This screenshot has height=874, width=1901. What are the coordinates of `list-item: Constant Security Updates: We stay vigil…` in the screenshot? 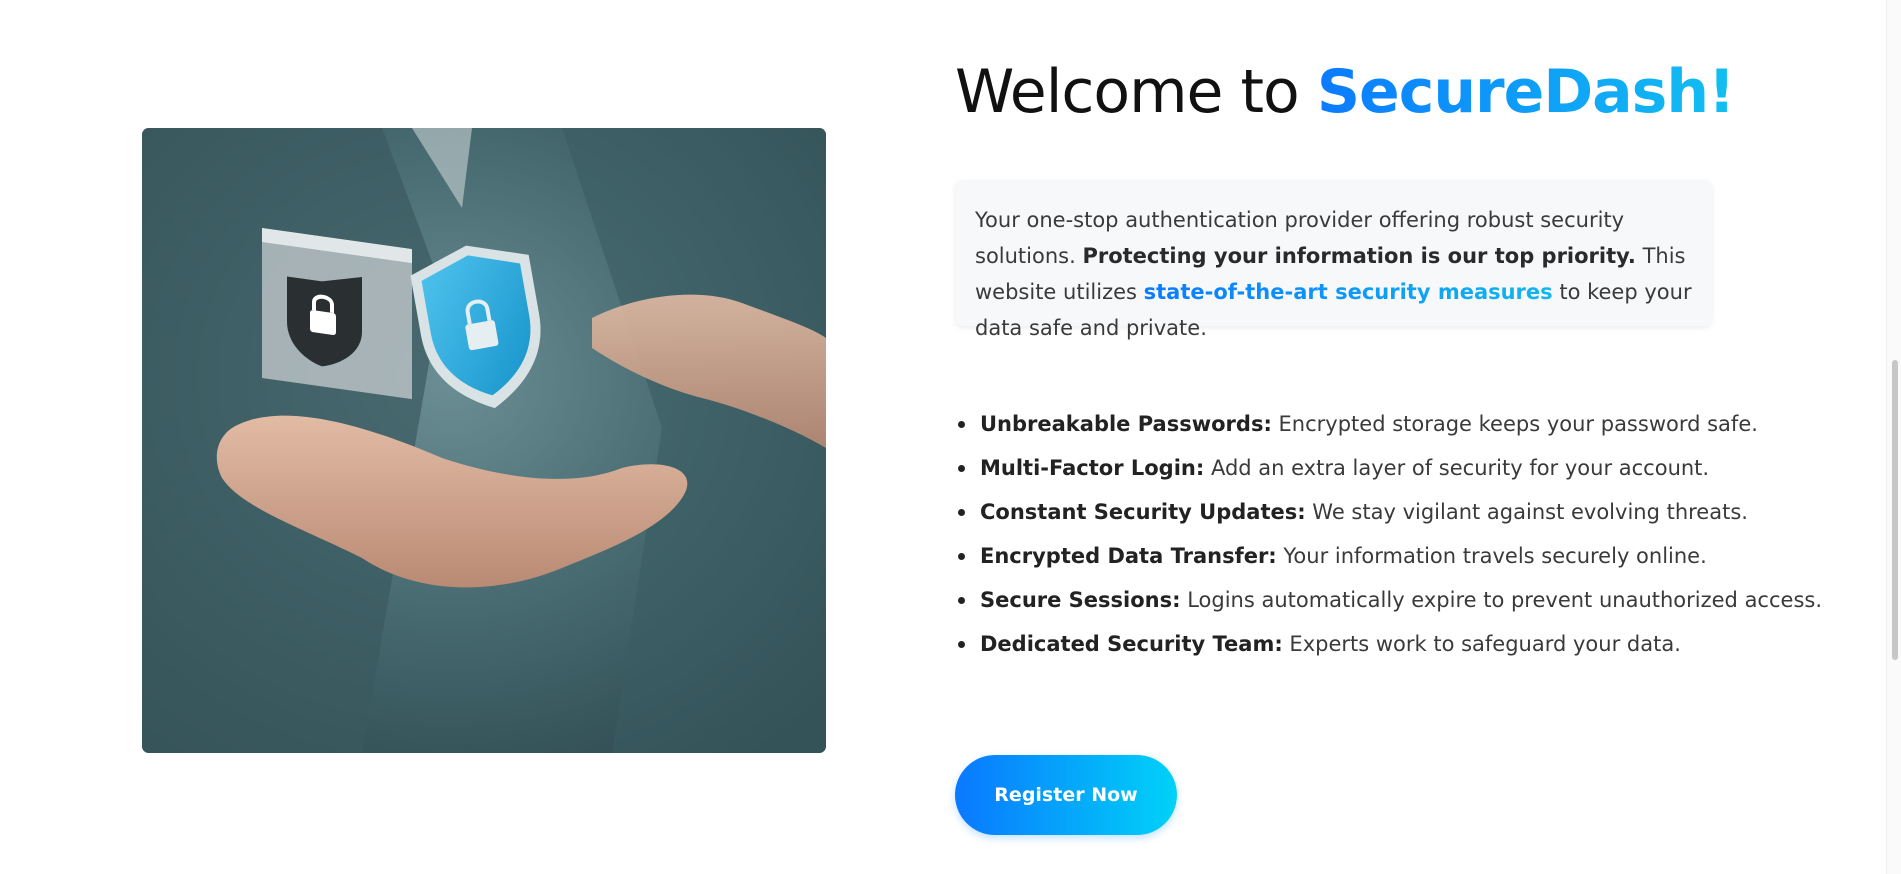 It's located at (1388, 512).